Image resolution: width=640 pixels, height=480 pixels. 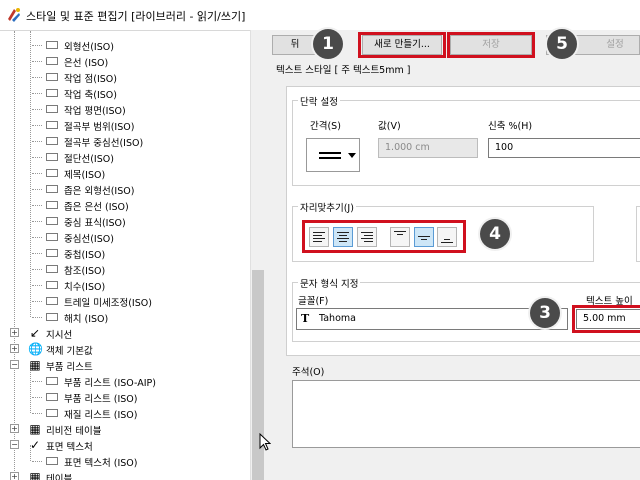 I want to click on line-spacing-bar-bottom, so click(x=330, y=158).